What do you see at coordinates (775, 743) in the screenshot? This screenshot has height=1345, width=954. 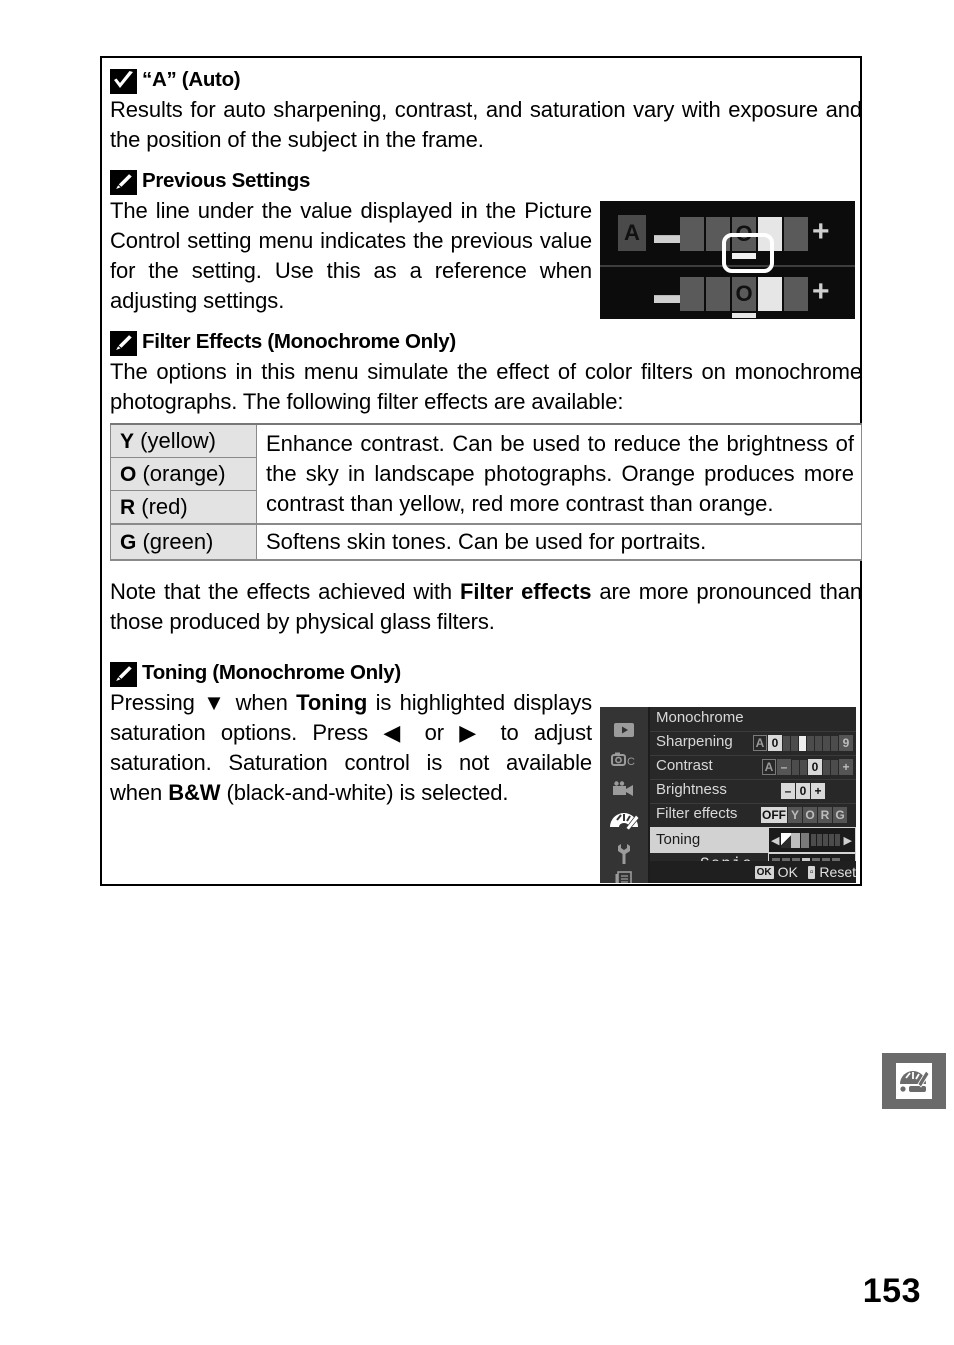 I see `scale-min-label: 0` at bounding box center [775, 743].